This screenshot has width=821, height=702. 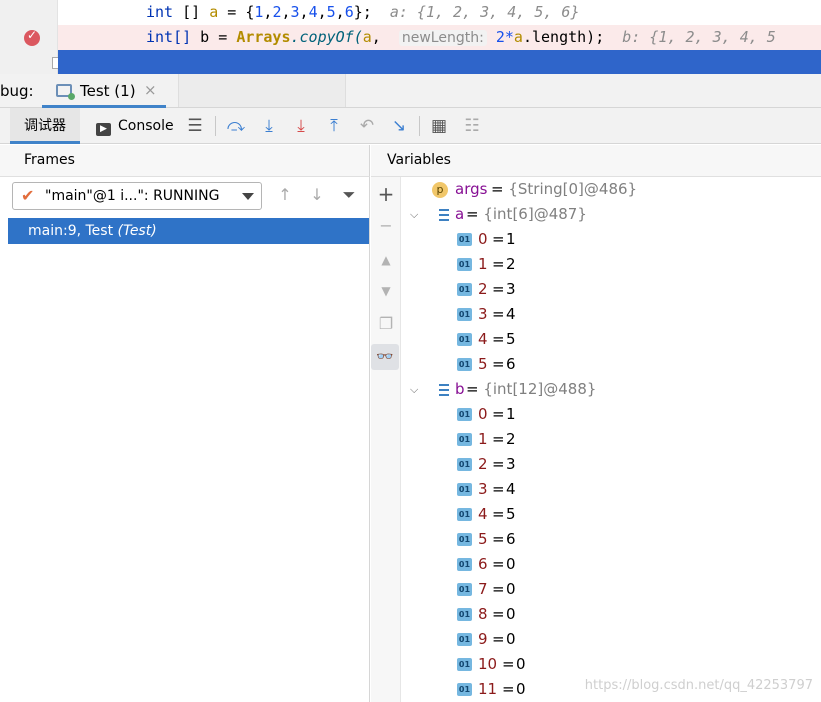 What do you see at coordinates (488, 664) in the screenshot?
I see `element-index: 10` at bounding box center [488, 664].